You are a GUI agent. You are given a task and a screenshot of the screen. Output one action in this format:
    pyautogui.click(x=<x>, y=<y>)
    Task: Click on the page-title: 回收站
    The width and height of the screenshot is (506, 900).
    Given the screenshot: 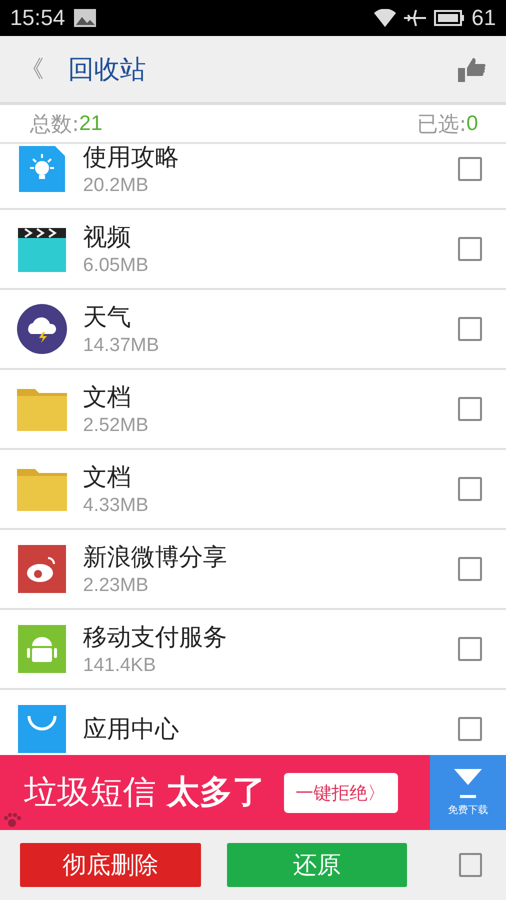 What is the action you would take?
    pyautogui.click(x=107, y=70)
    